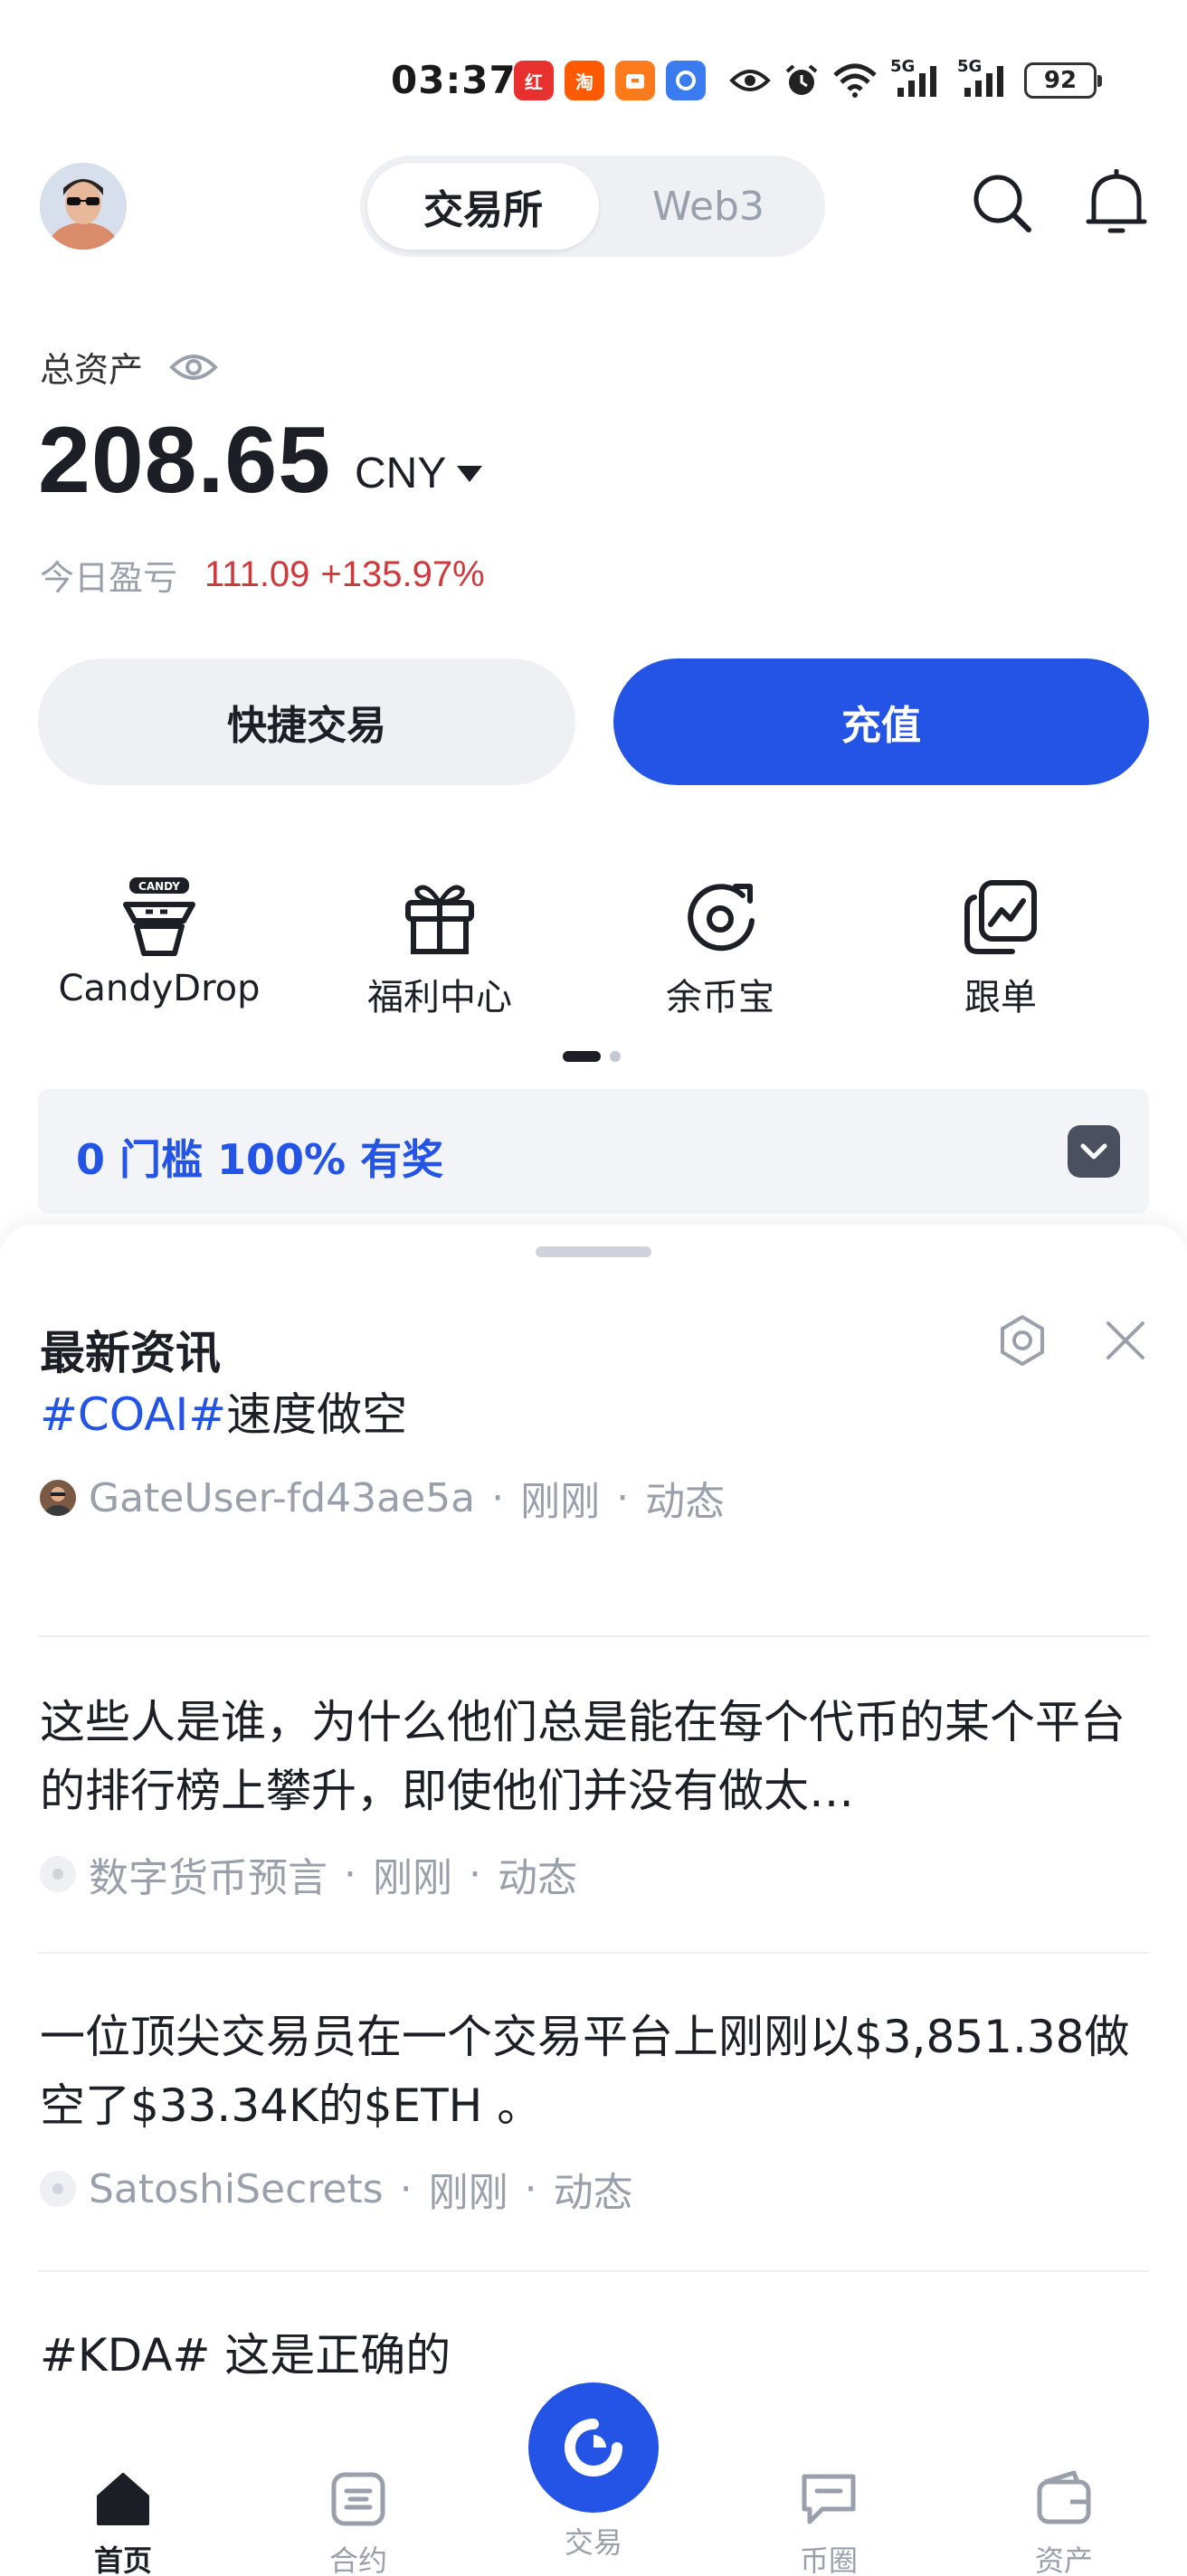 The width and height of the screenshot is (1187, 2576). What do you see at coordinates (358, 2499) in the screenshot?
I see `futures-icon` at bounding box center [358, 2499].